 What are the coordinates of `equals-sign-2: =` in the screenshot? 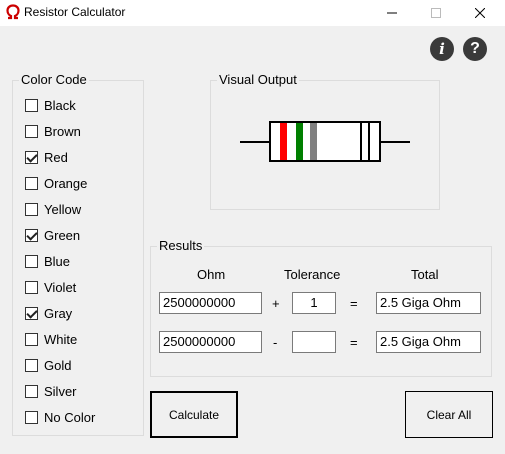 It's located at (354, 342).